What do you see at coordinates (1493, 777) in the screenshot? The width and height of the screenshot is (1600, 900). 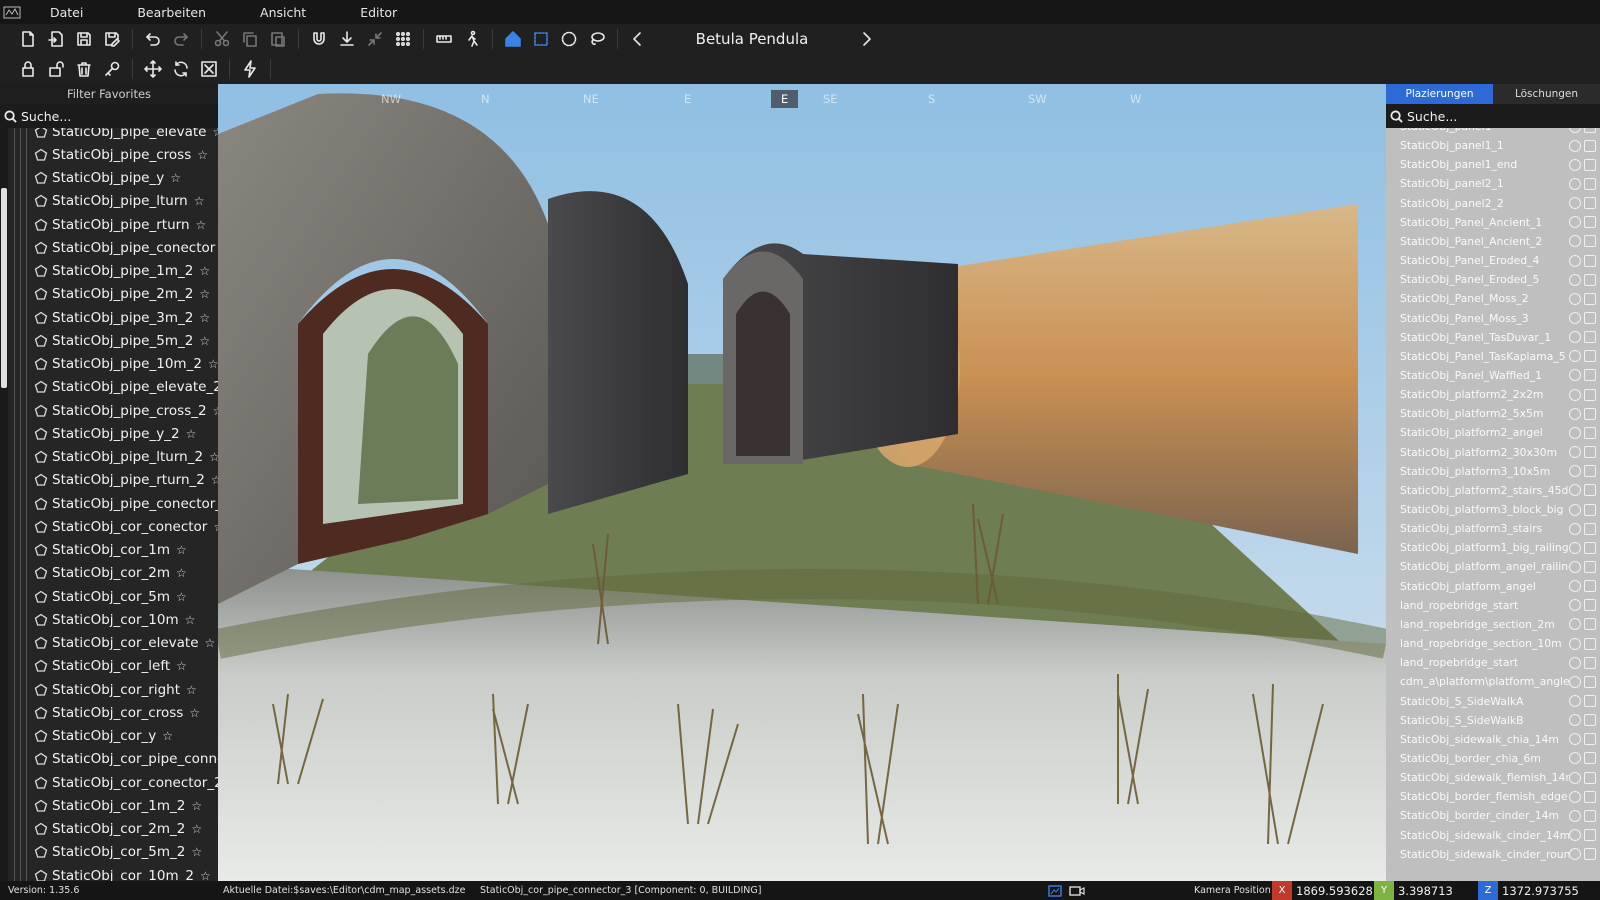 I see `placement-list-item: StaticObj_sidewalk_flemish_14m` at bounding box center [1493, 777].